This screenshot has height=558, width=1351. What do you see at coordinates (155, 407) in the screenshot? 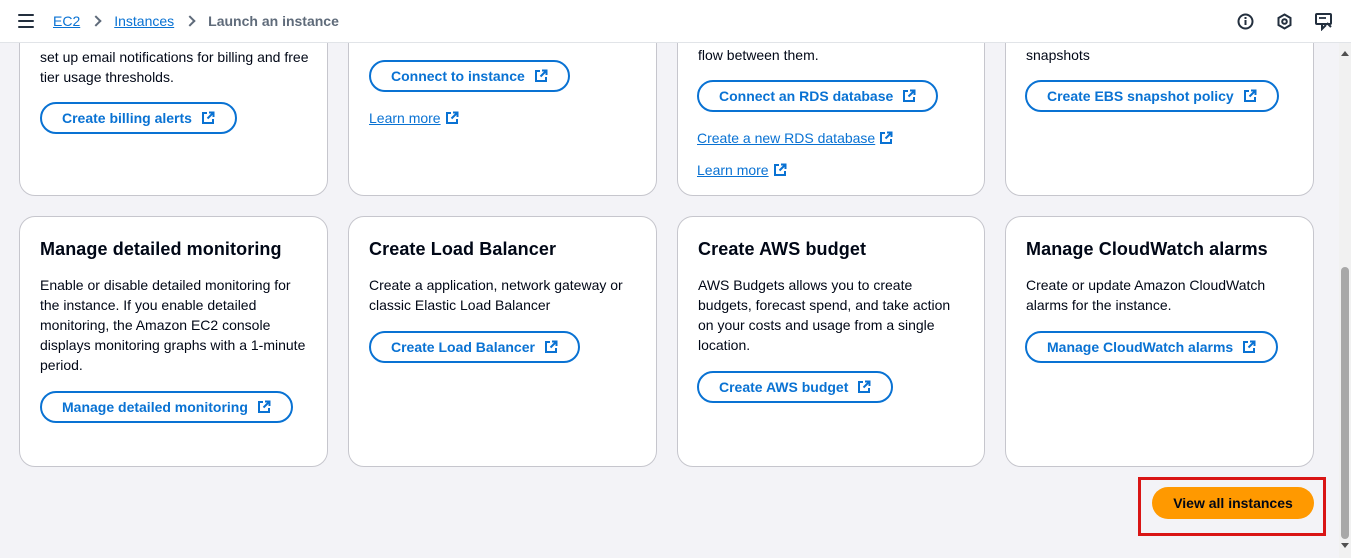
I see `button-label: Manage detailed monitoring` at bounding box center [155, 407].